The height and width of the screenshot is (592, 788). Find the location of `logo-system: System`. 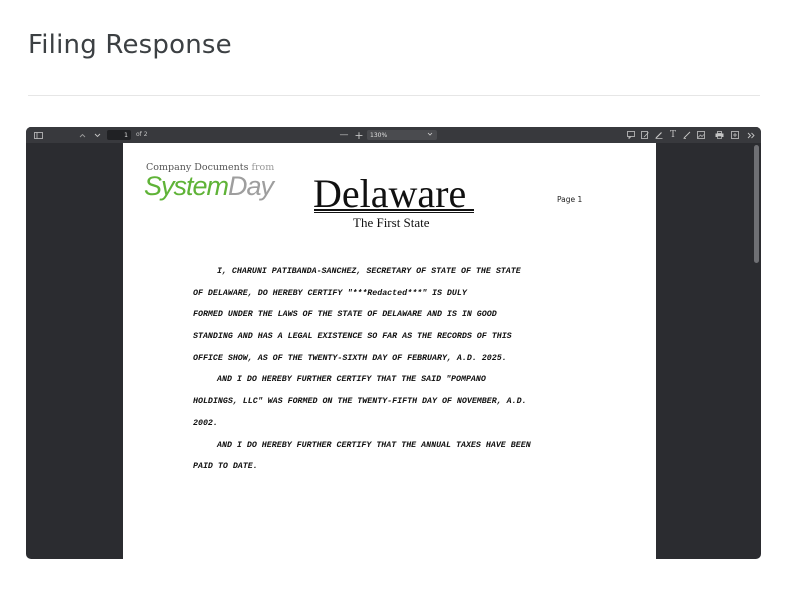

logo-system: System is located at coordinates (186, 186).